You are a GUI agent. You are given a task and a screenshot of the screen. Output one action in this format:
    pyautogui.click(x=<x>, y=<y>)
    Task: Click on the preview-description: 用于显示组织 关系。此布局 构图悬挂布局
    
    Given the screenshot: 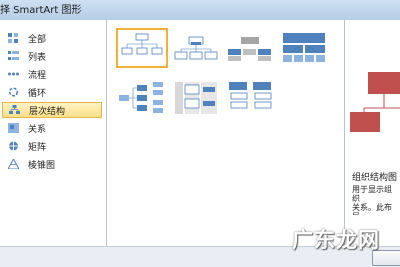 What is the action you would take?
    pyautogui.click(x=372, y=200)
    